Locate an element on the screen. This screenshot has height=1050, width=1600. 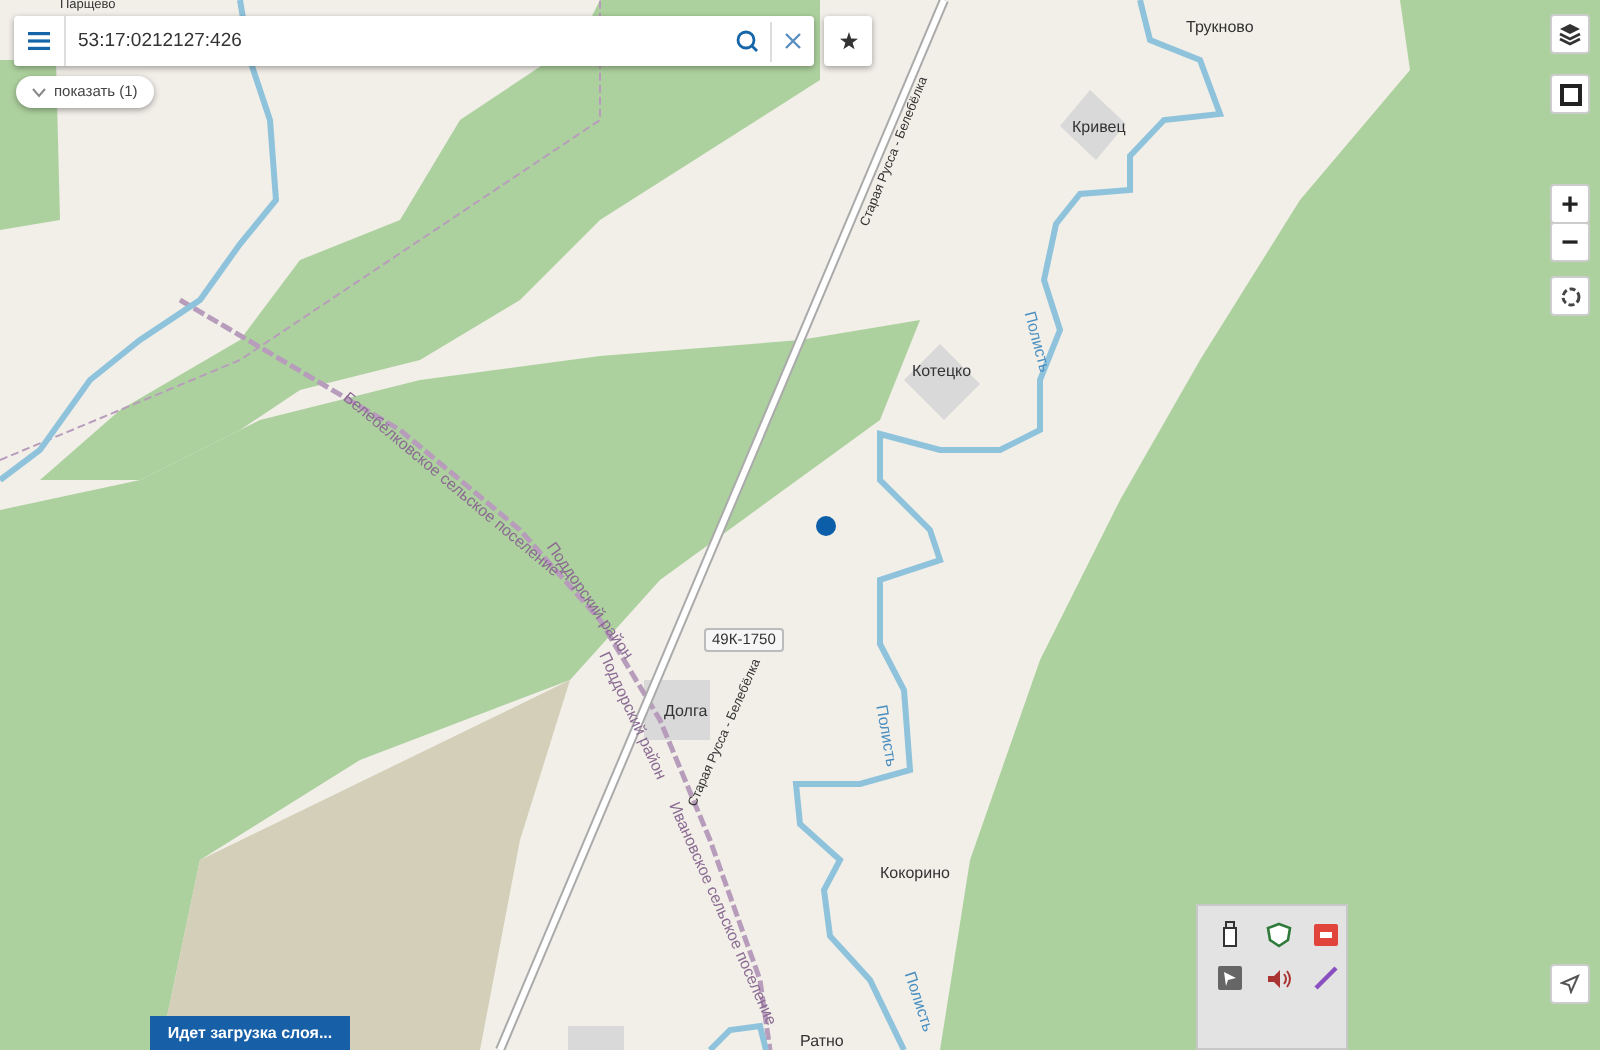
menu-icon is located at coordinates (39, 41).